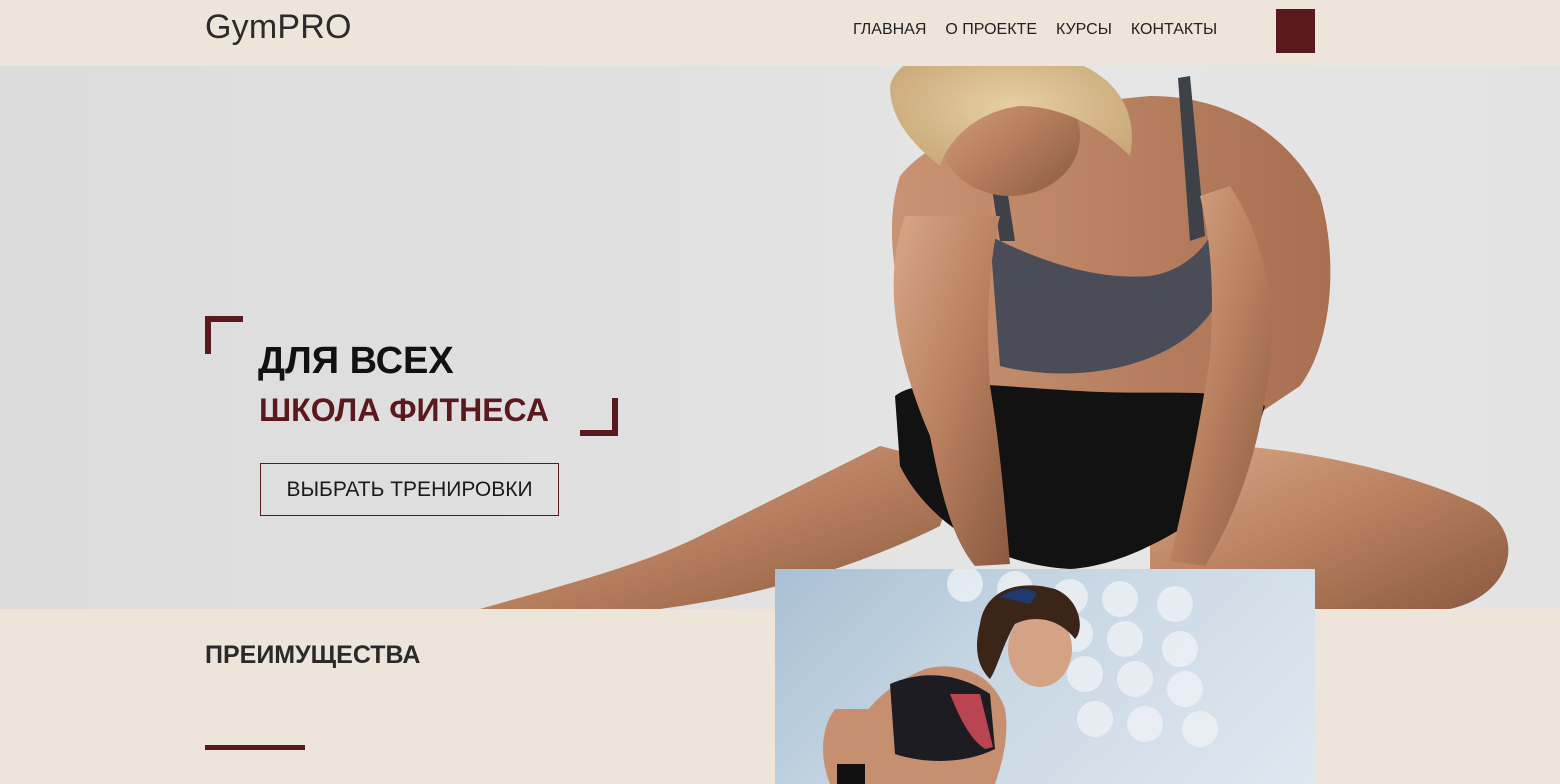 The height and width of the screenshot is (784, 1560). Describe the element at coordinates (278, 27) in the screenshot. I see `logo: GymPRO` at that location.